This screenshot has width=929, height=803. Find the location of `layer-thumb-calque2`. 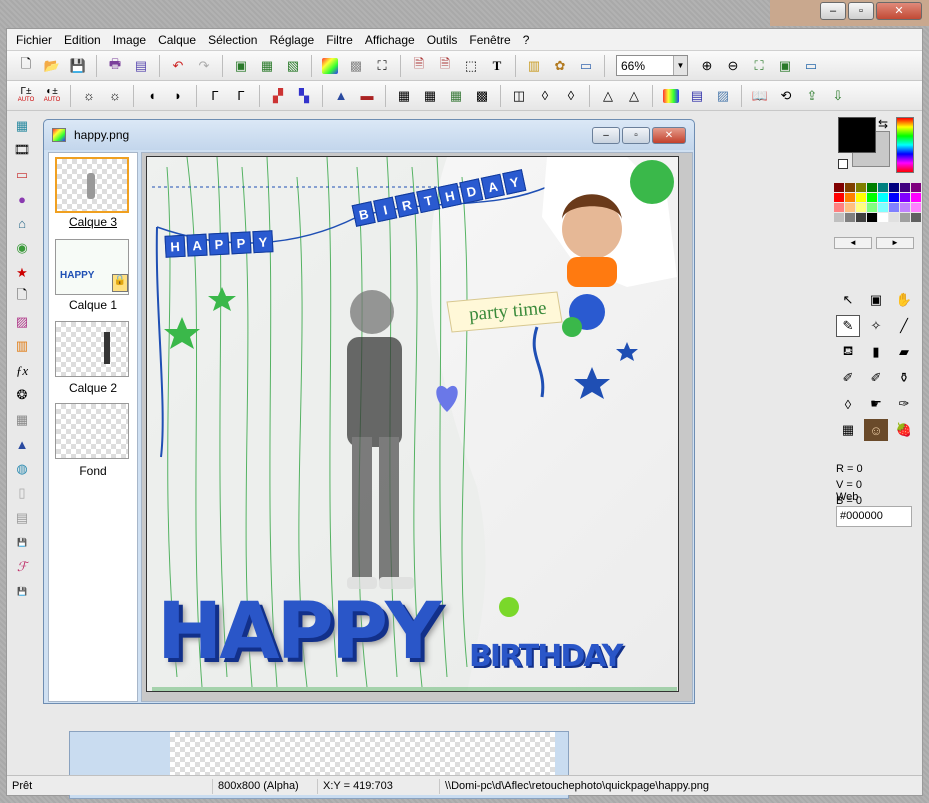

layer-thumb-calque2 is located at coordinates (92, 349).